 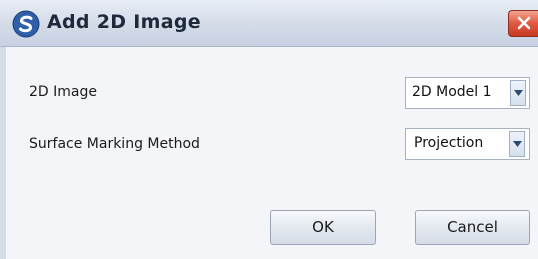 What do you see at coordinates (452, 92) in the screenshot?
I see `image-select-value: 2D Model 1` at bounding box center [452, 92].